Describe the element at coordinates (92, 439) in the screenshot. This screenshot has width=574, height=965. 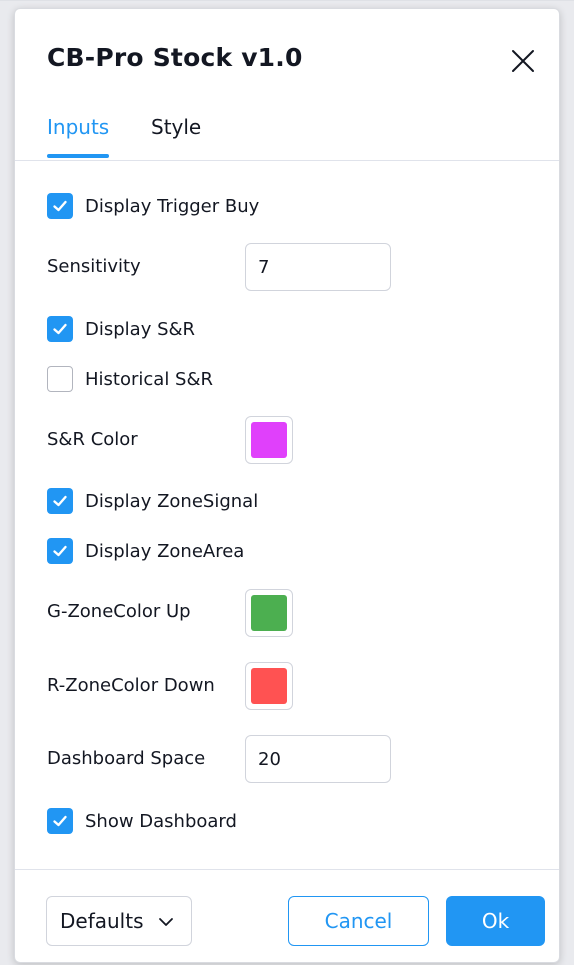
I see `sr-color-label: S&R Color` at that location.